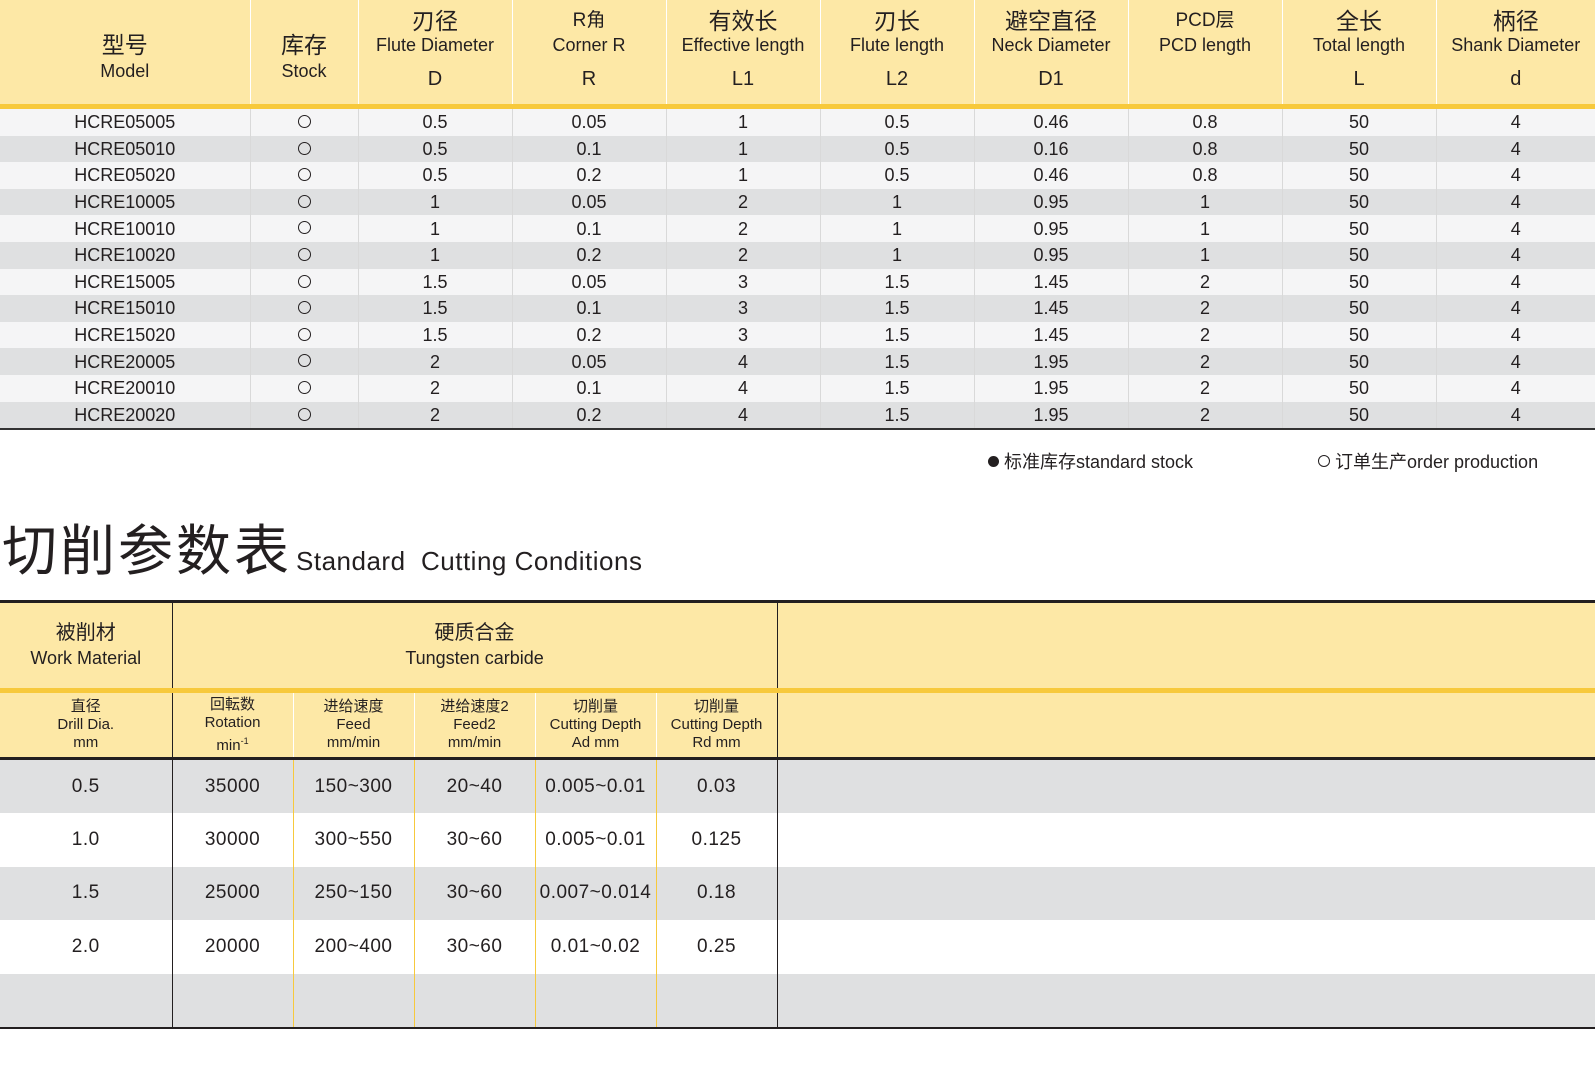  Describe the element at coordinates (474, 724) in the screenshot. I see `subheader-line: Feed2` at that location.